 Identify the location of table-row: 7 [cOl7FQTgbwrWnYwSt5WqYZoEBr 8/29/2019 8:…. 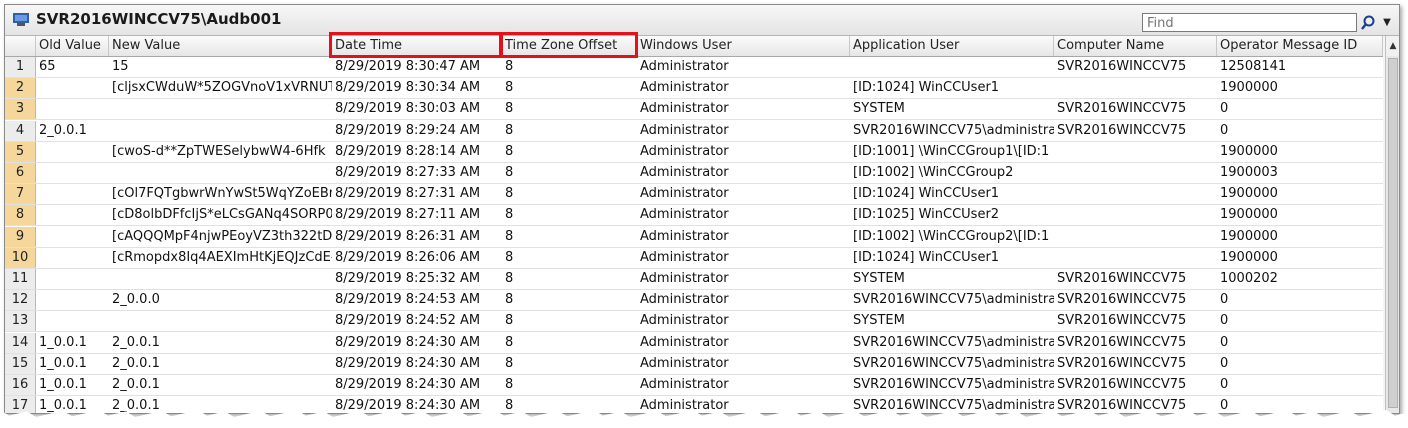
(694, 195).